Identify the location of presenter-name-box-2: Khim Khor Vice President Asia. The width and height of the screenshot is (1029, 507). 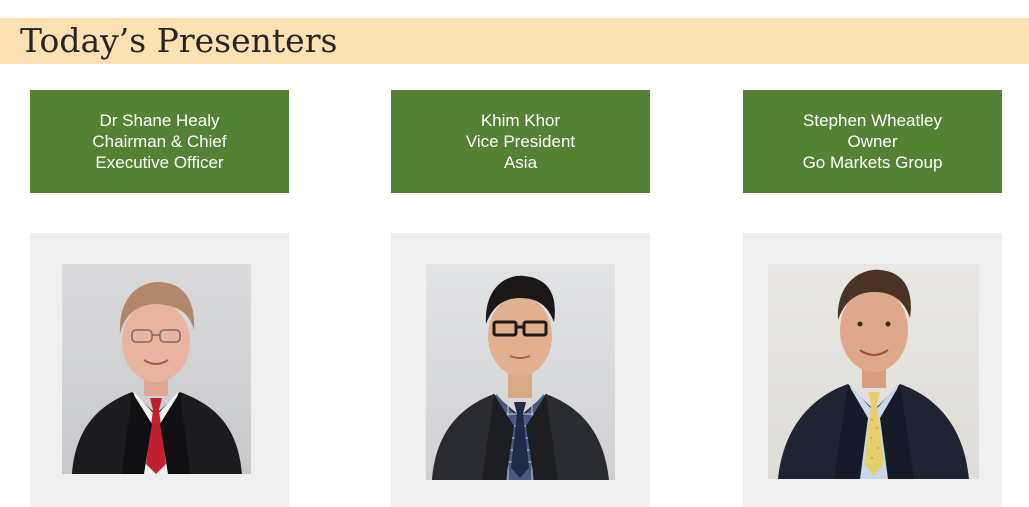
(520, 141).